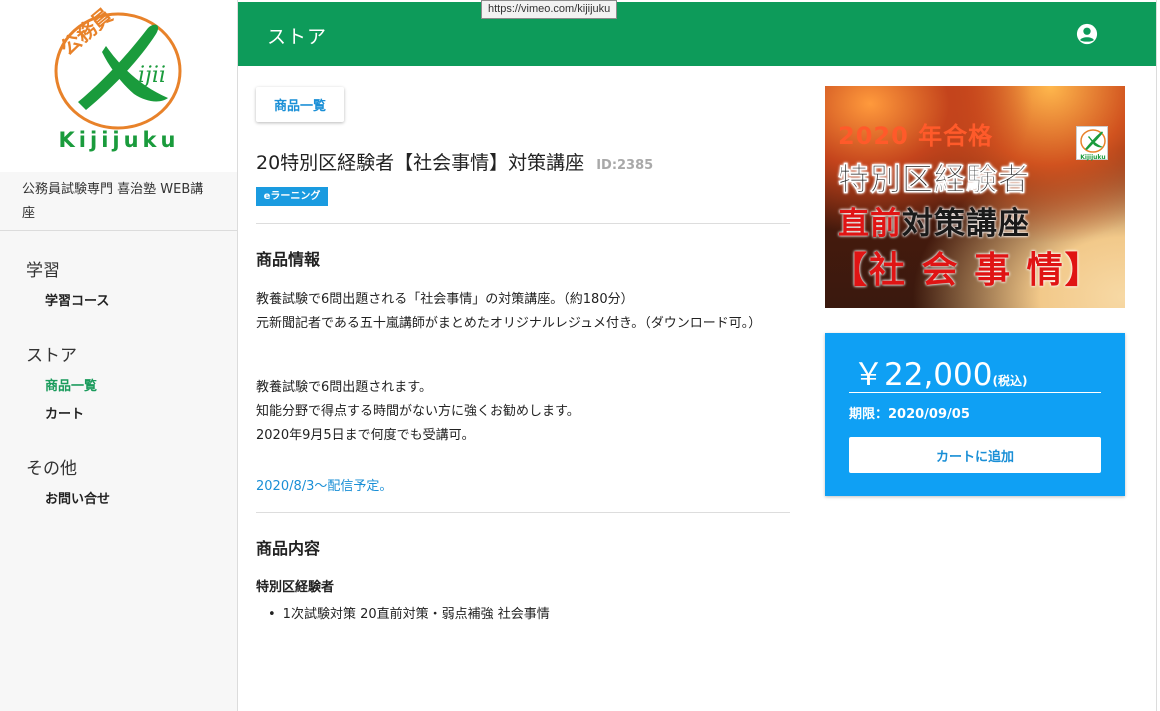 This screenshot has height=711, width=1160. Describe the element at coordinates (118, 201) in the screenshot. I see `site-name: 公務員試験専門 喜治塾 WEB講座` at that location.